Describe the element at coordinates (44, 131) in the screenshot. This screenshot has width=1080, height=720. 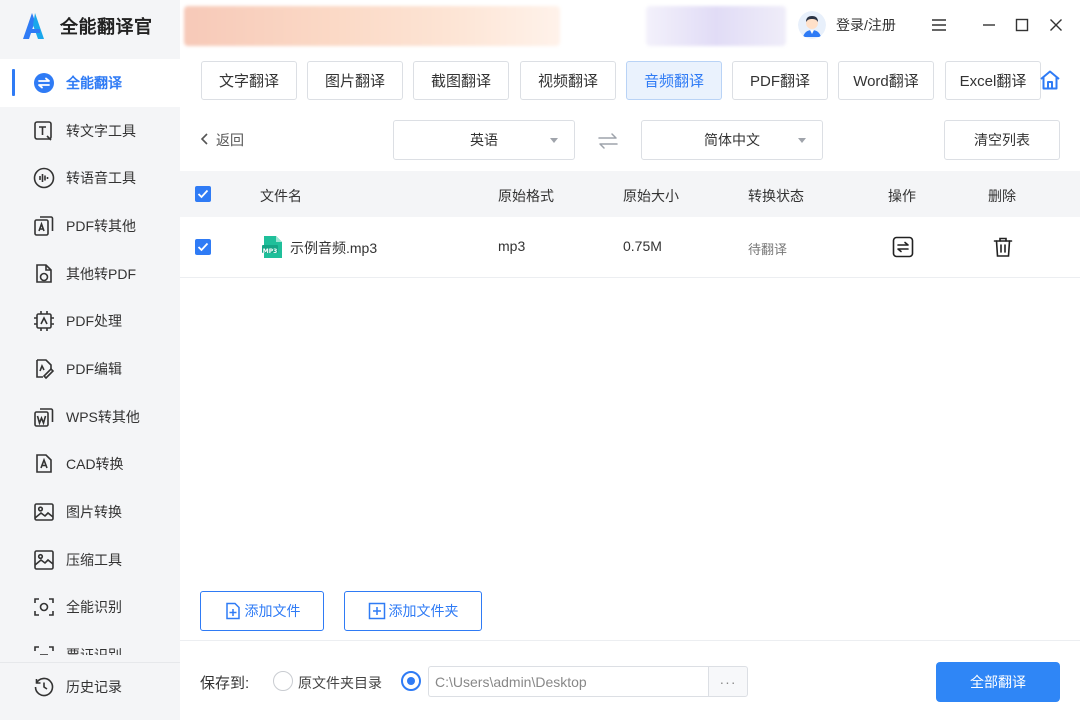
I see `text-convert-icon` at that location.